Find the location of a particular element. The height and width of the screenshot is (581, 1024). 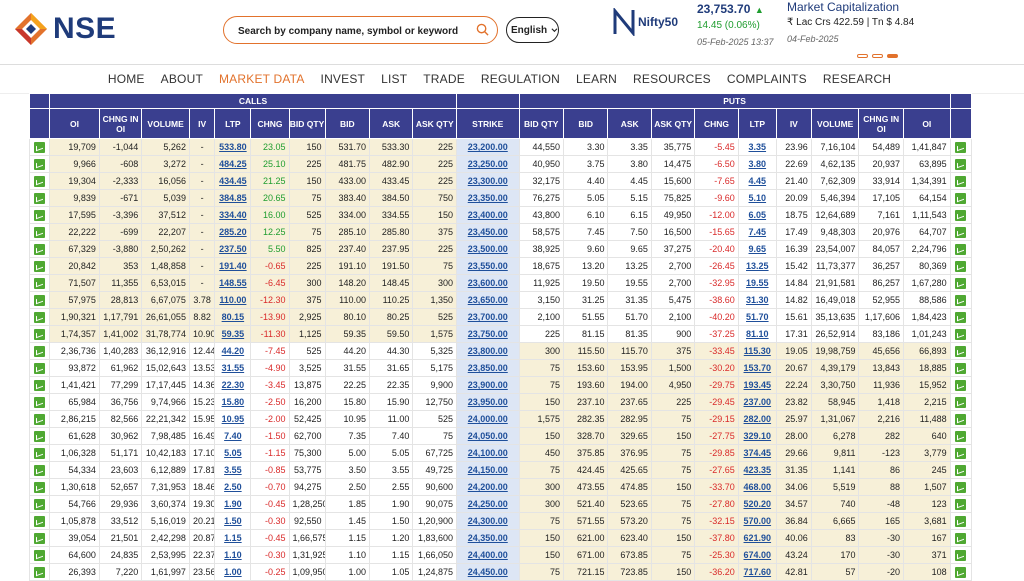

search-box is located at coordinates (360, 30).